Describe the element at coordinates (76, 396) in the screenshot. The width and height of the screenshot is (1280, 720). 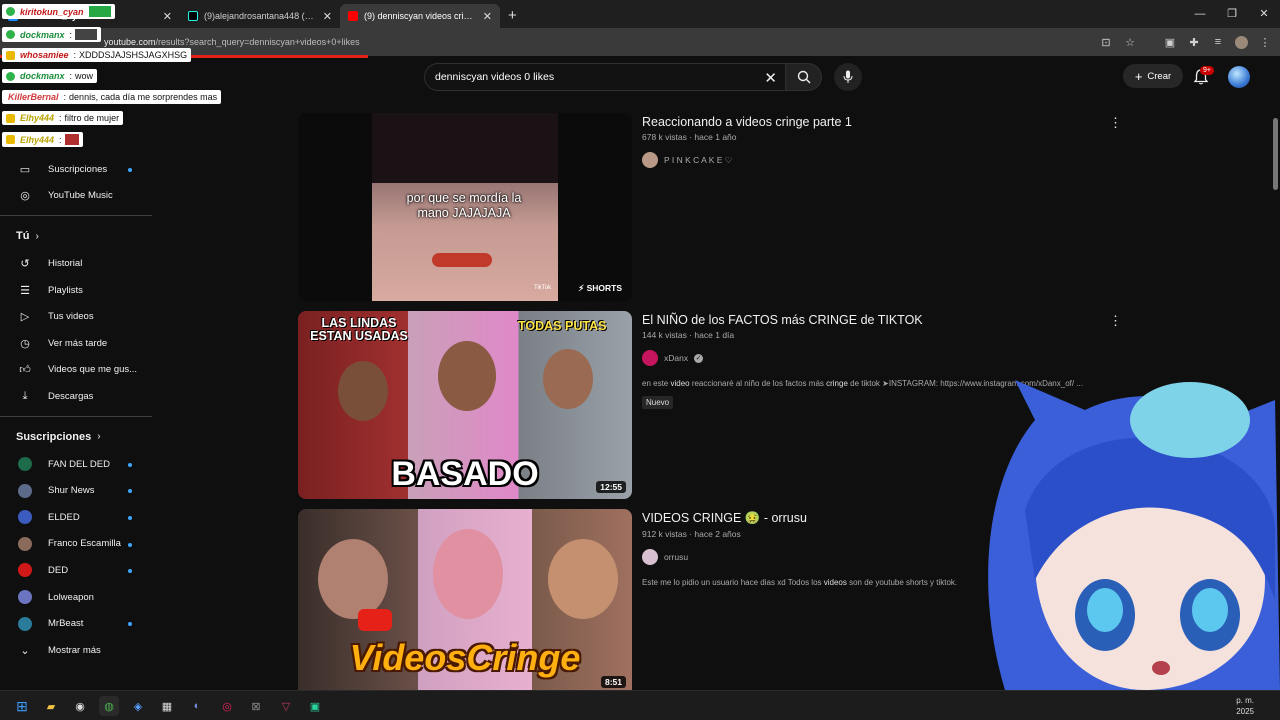
I see `sidebar-item-downloads: ⤓ Descargas` at that location.